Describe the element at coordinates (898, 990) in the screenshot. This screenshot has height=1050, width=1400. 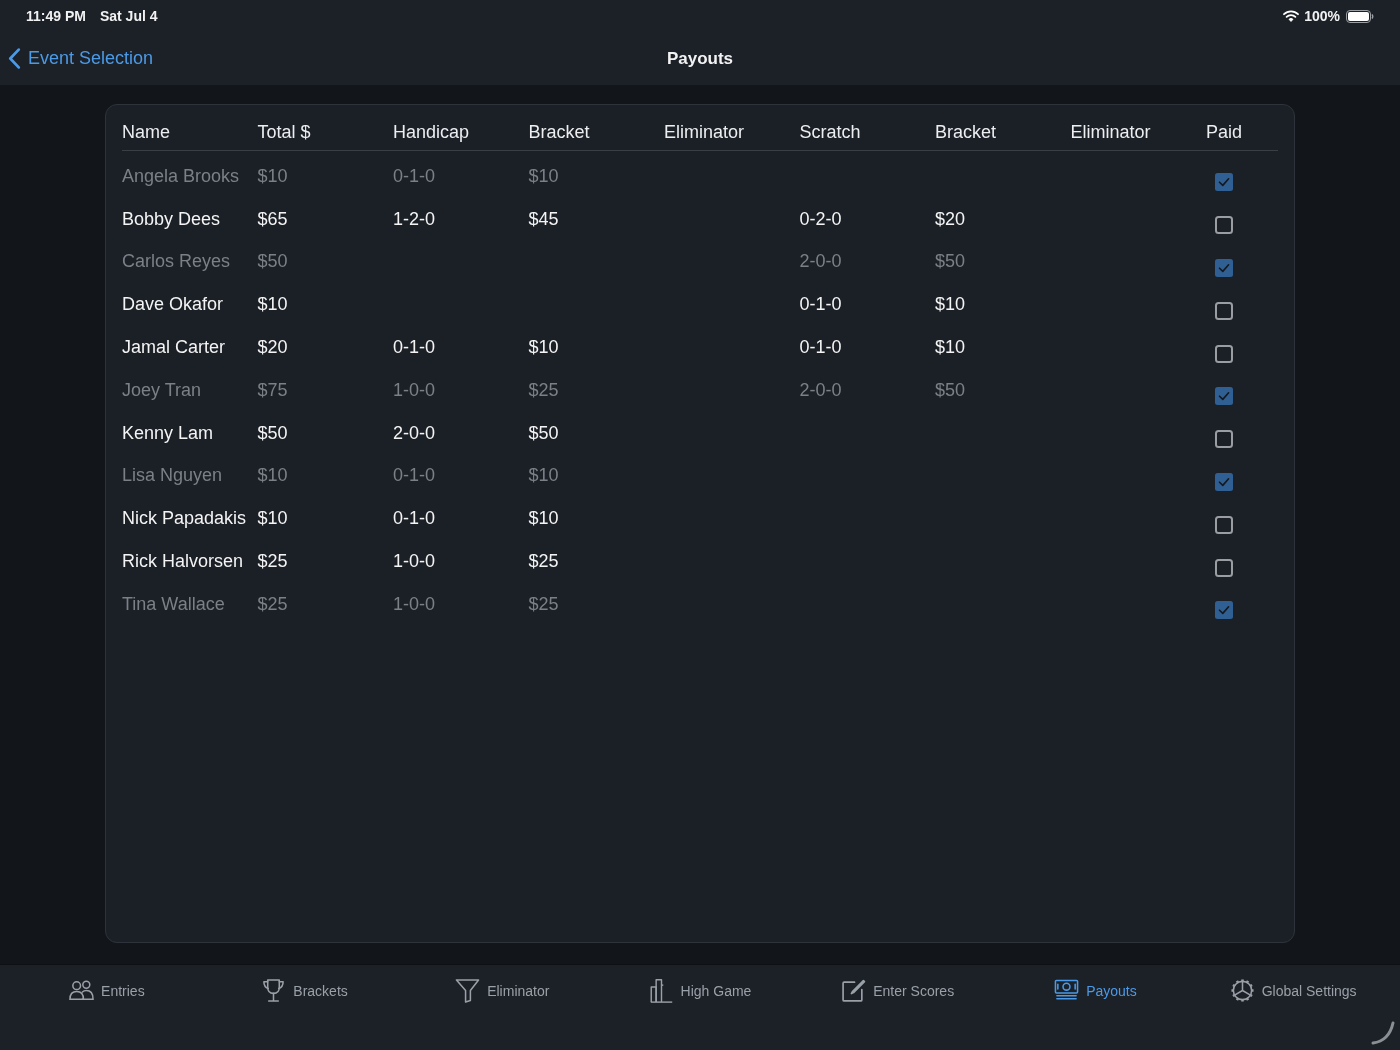
I see `tab-item: Enter Scores` at that location.